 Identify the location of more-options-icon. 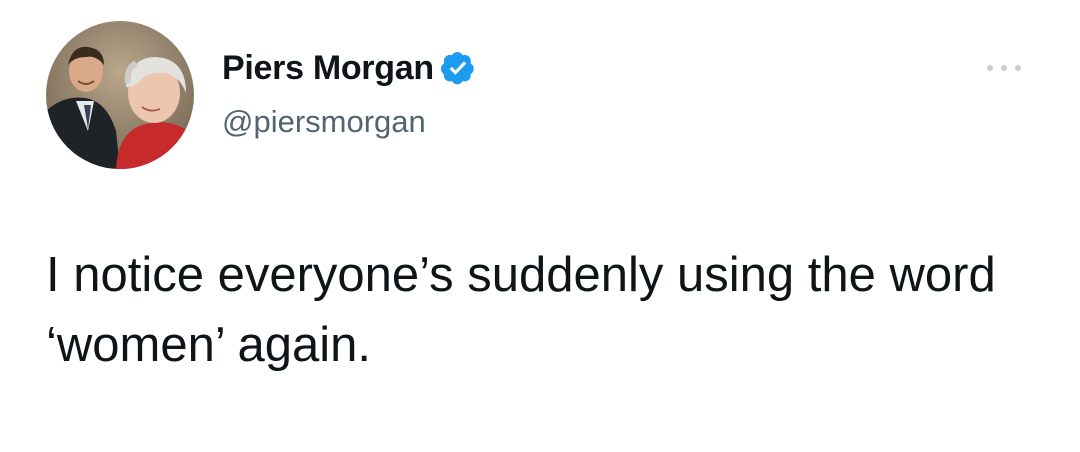
(1004, 68).